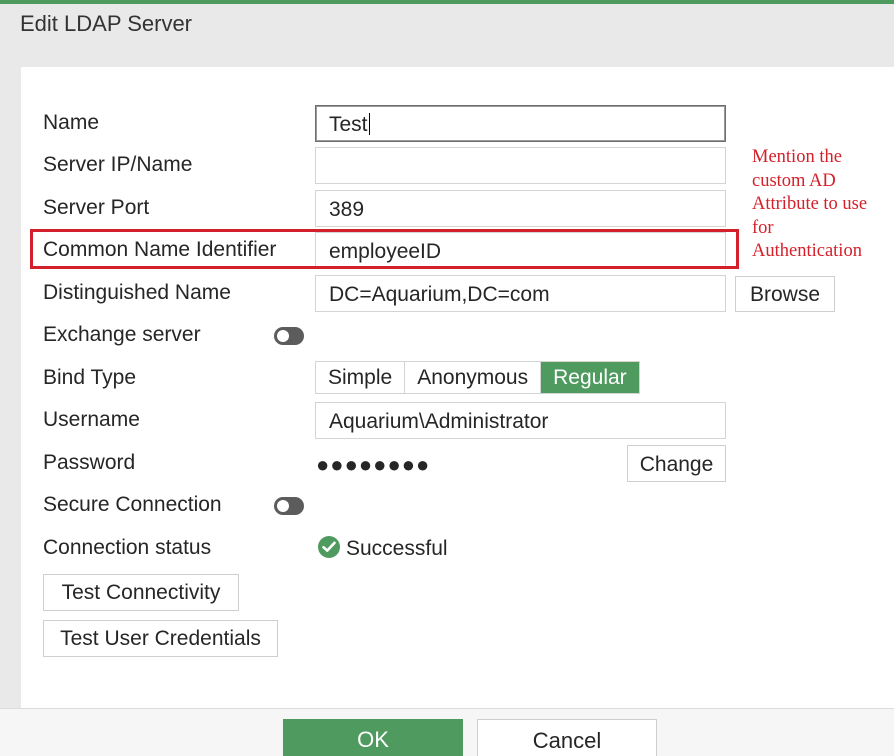  Describe the element at coordinates (520, 293) in the screenshot. I see `distinguished-name-input: DC=Aquarium,DC=com` at that location.